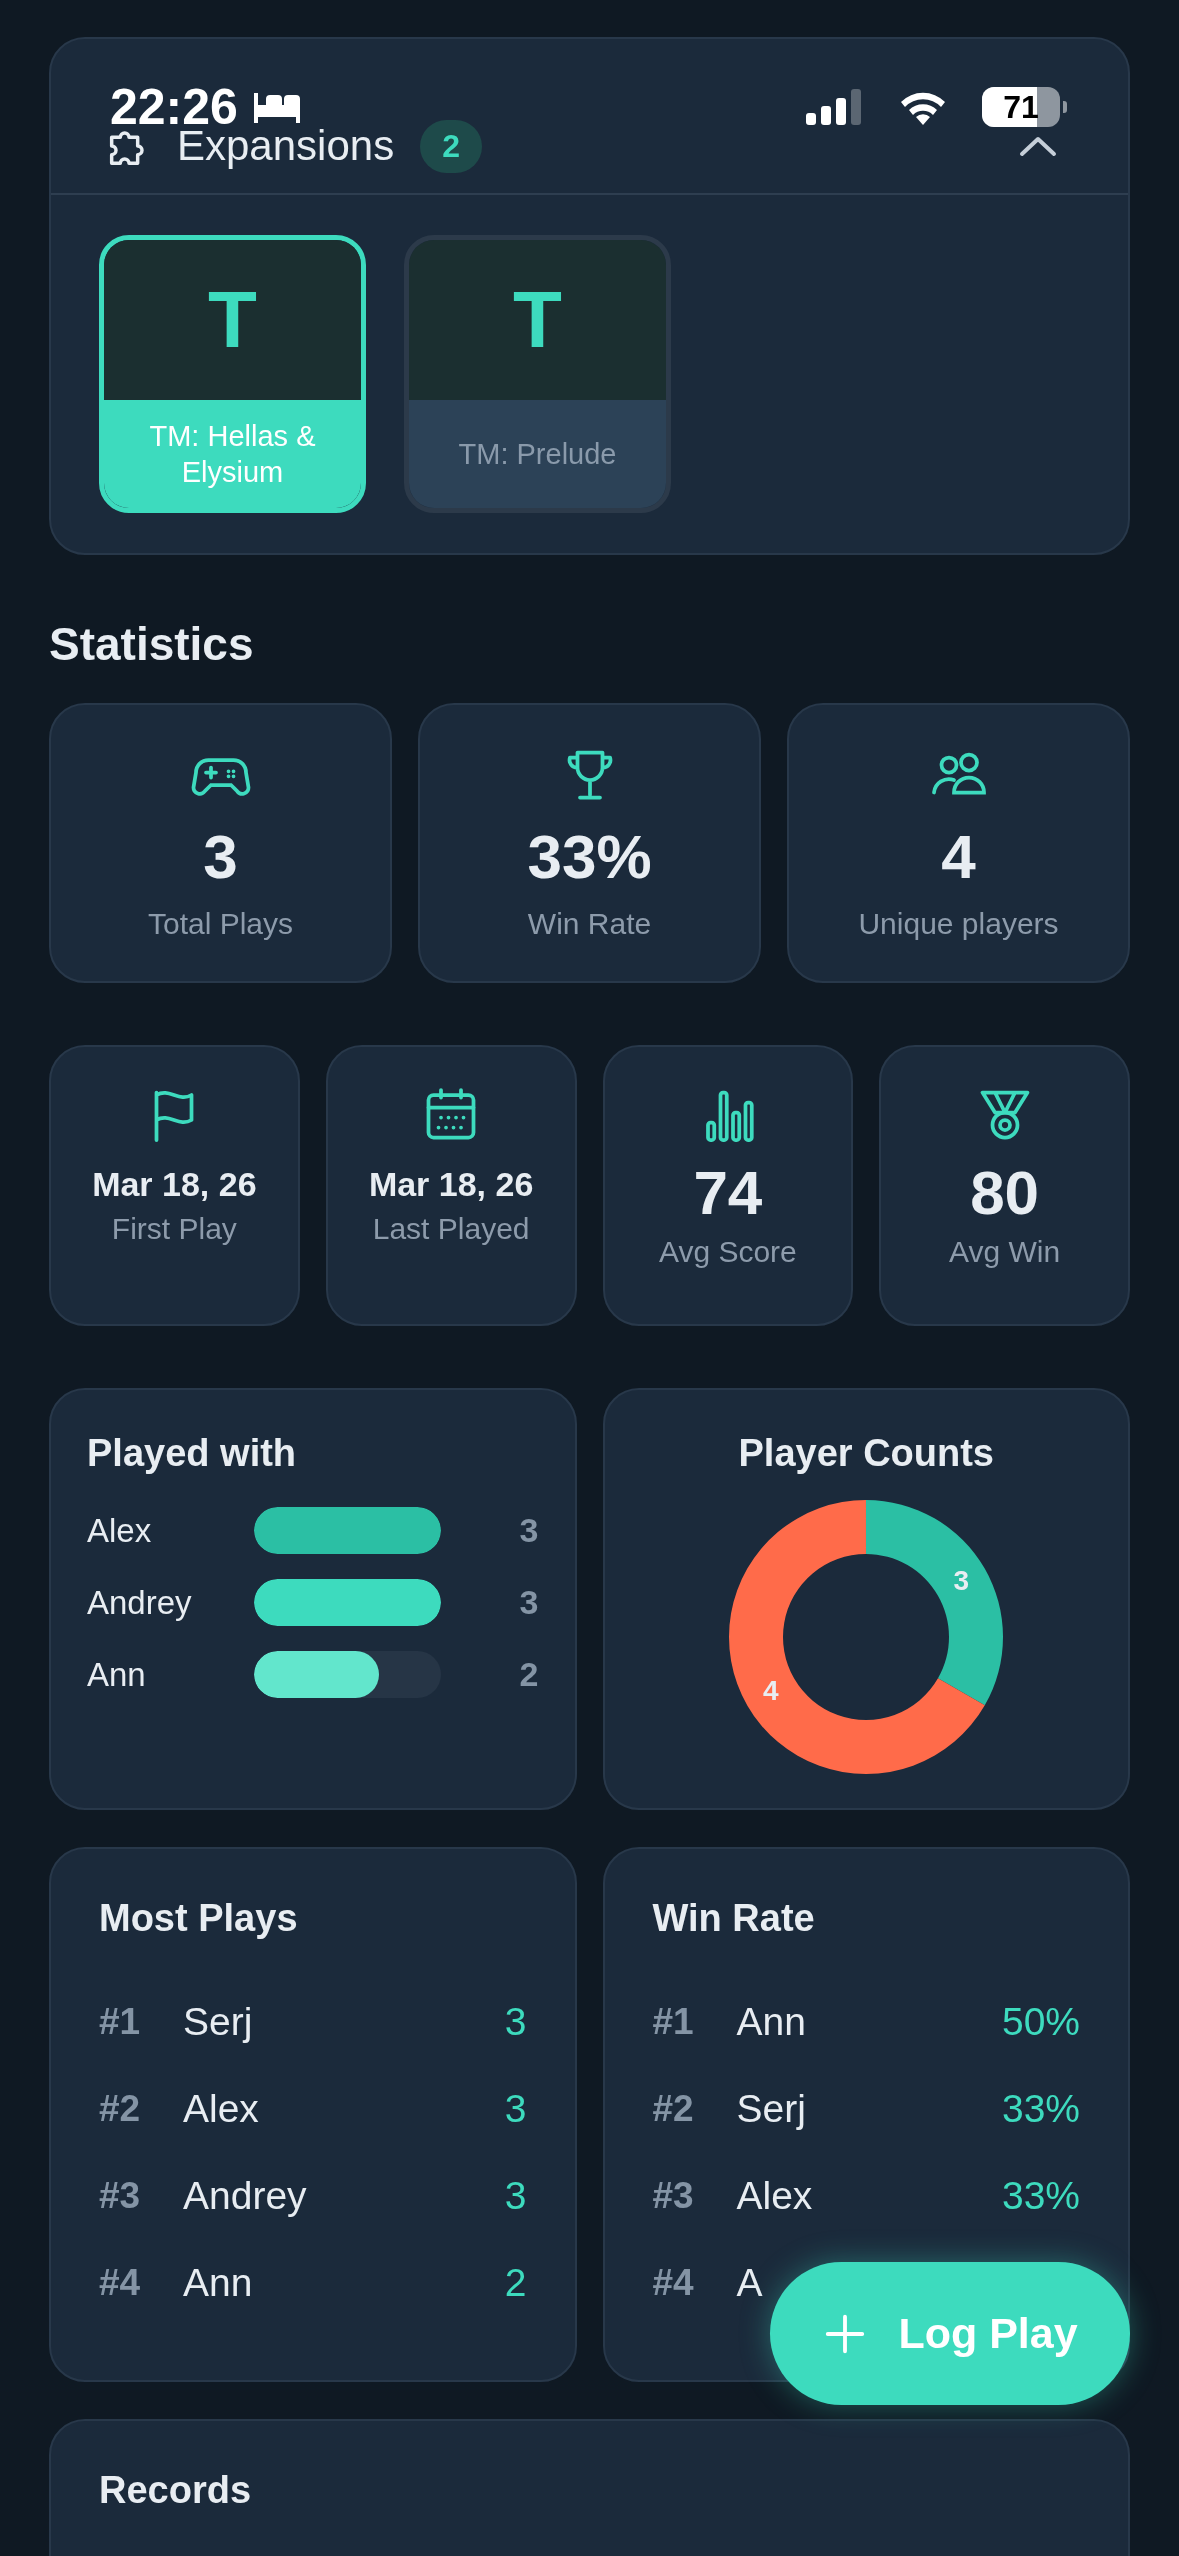 The image size is (1179, 2556). I want to click on card-title: Records, so click(175, 2490).